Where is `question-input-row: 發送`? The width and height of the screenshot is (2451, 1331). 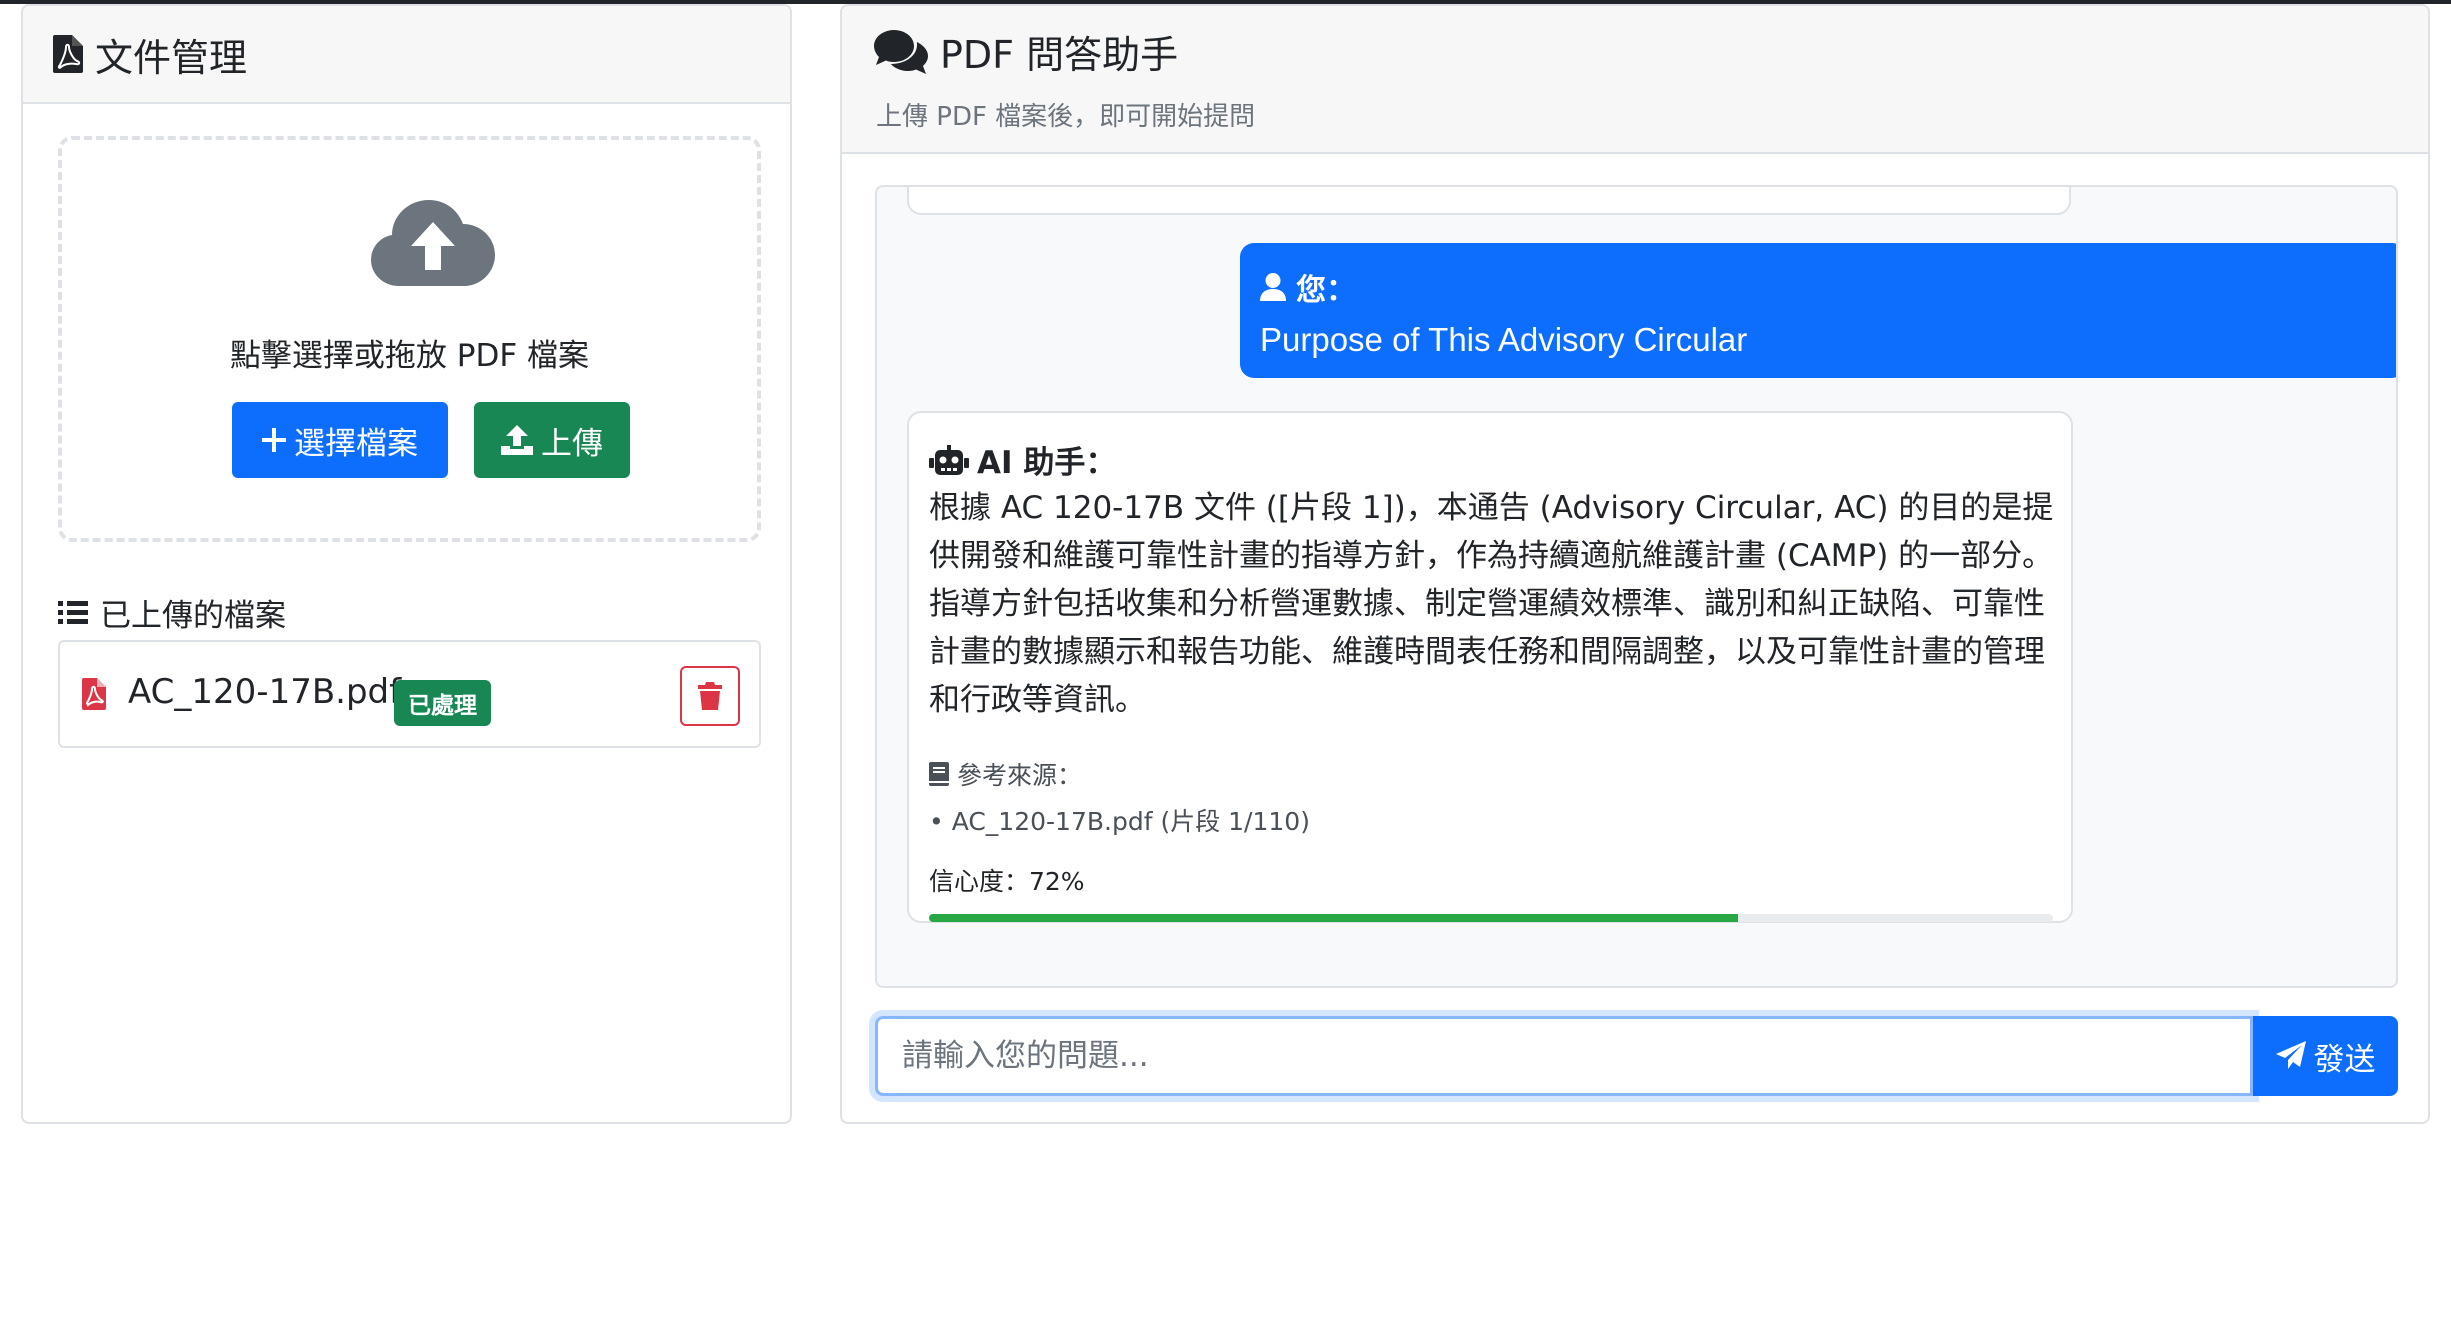 question-input-row: 發送 is located at coordinates (1636, 1056).